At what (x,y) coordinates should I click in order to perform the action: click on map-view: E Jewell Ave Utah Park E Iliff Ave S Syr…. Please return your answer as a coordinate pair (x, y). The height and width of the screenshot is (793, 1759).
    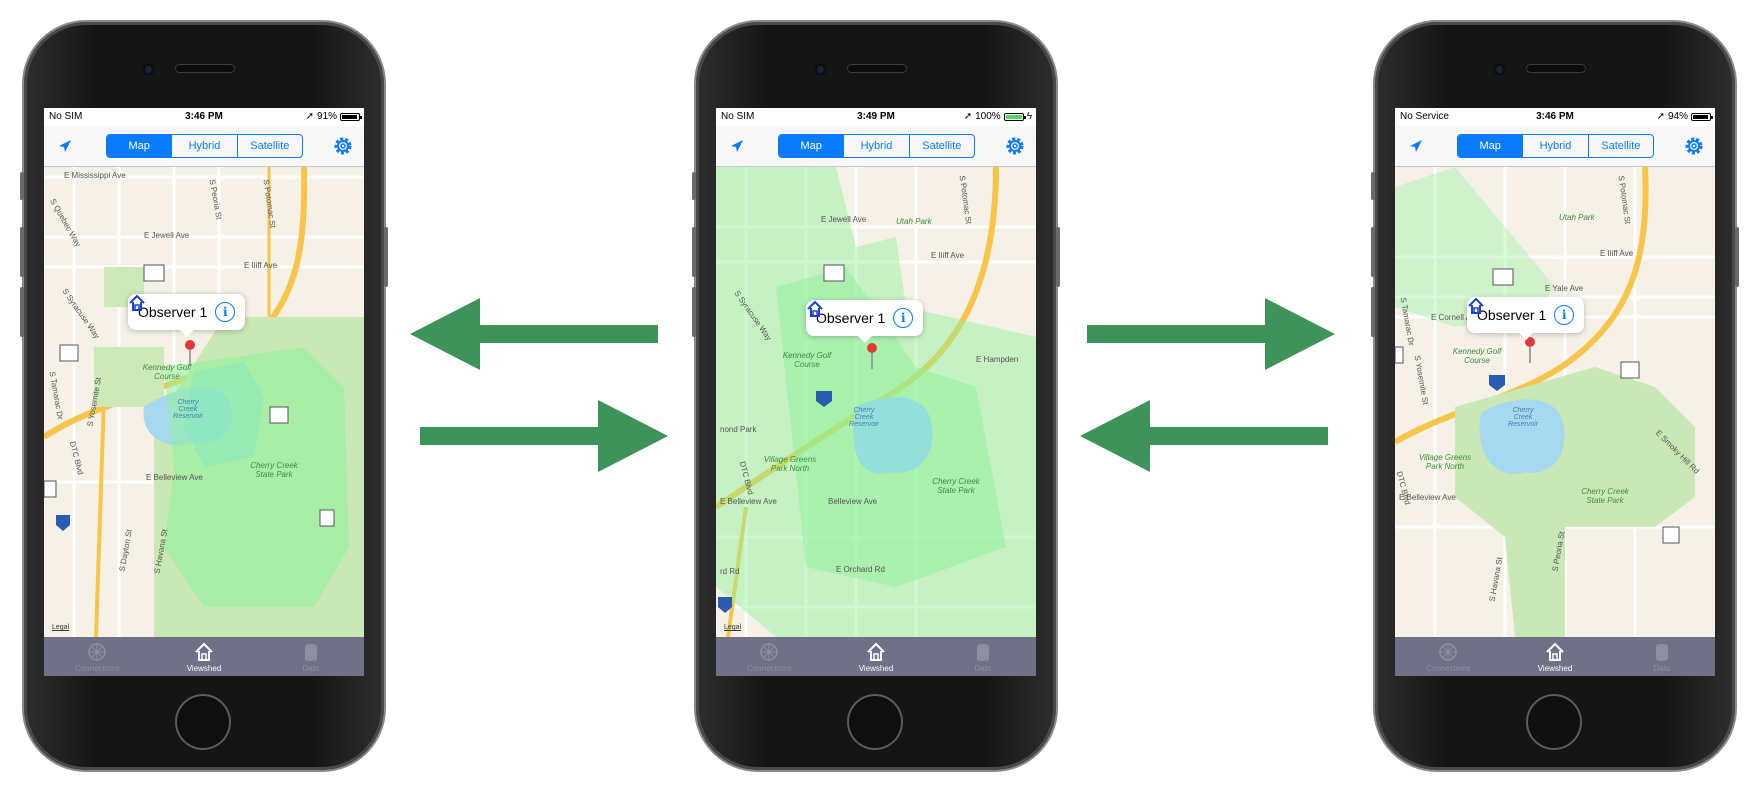
    Looking at the image, I should click on (876, 402).